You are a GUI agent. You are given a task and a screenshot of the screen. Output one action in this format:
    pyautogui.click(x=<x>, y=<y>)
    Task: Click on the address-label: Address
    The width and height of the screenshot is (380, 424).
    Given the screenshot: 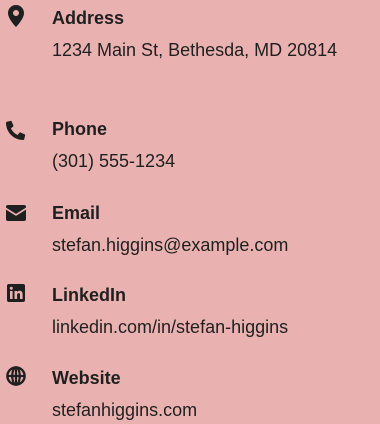 What is the action you would take?
    pyautogui.click(x=88, y=18)
    